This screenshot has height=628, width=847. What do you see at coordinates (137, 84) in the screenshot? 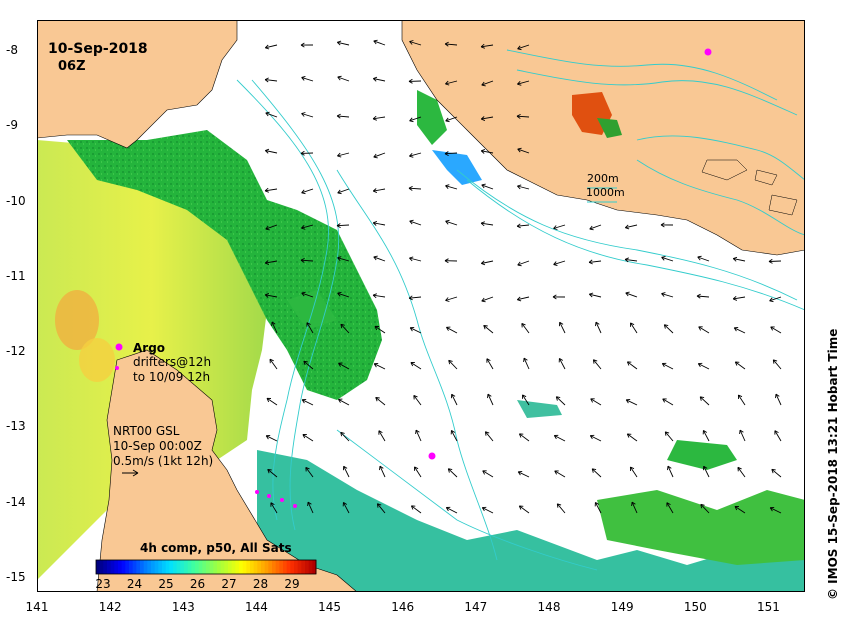
I see `land-cape-york` at bounding box center [137, 84].